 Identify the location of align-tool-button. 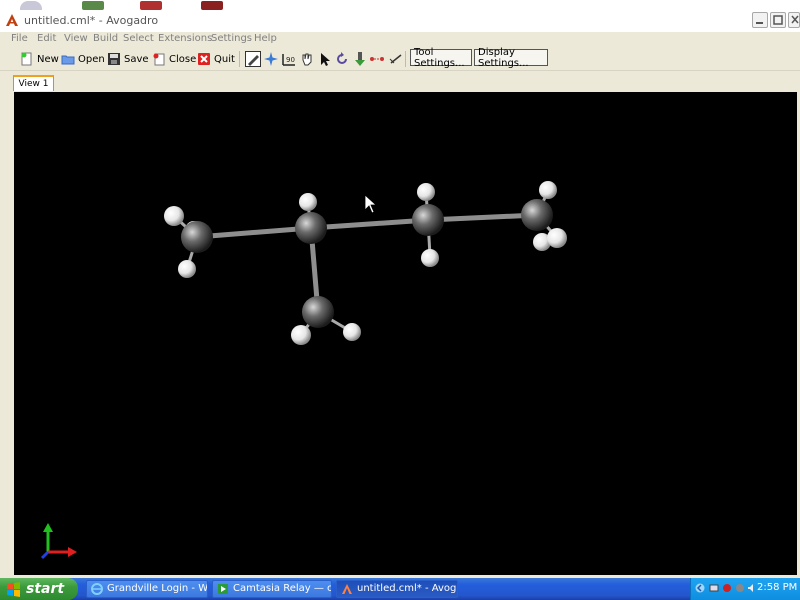
(396, 59).